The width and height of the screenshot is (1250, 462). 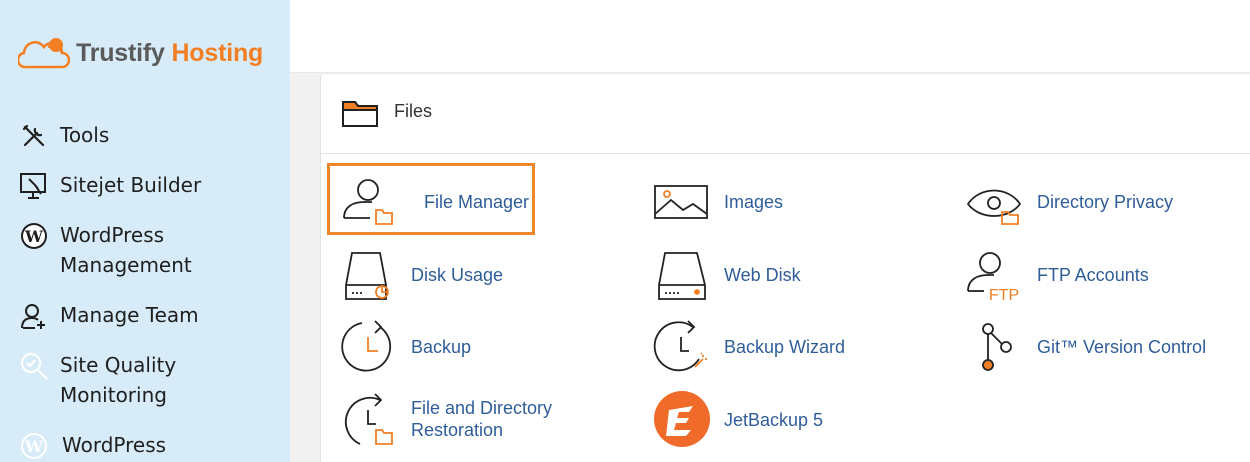 What do you see at coordinates (1122, 347) in the screenshot?
I see `tool-label: Git™ Version Control` at bounding box center [1122, 347].